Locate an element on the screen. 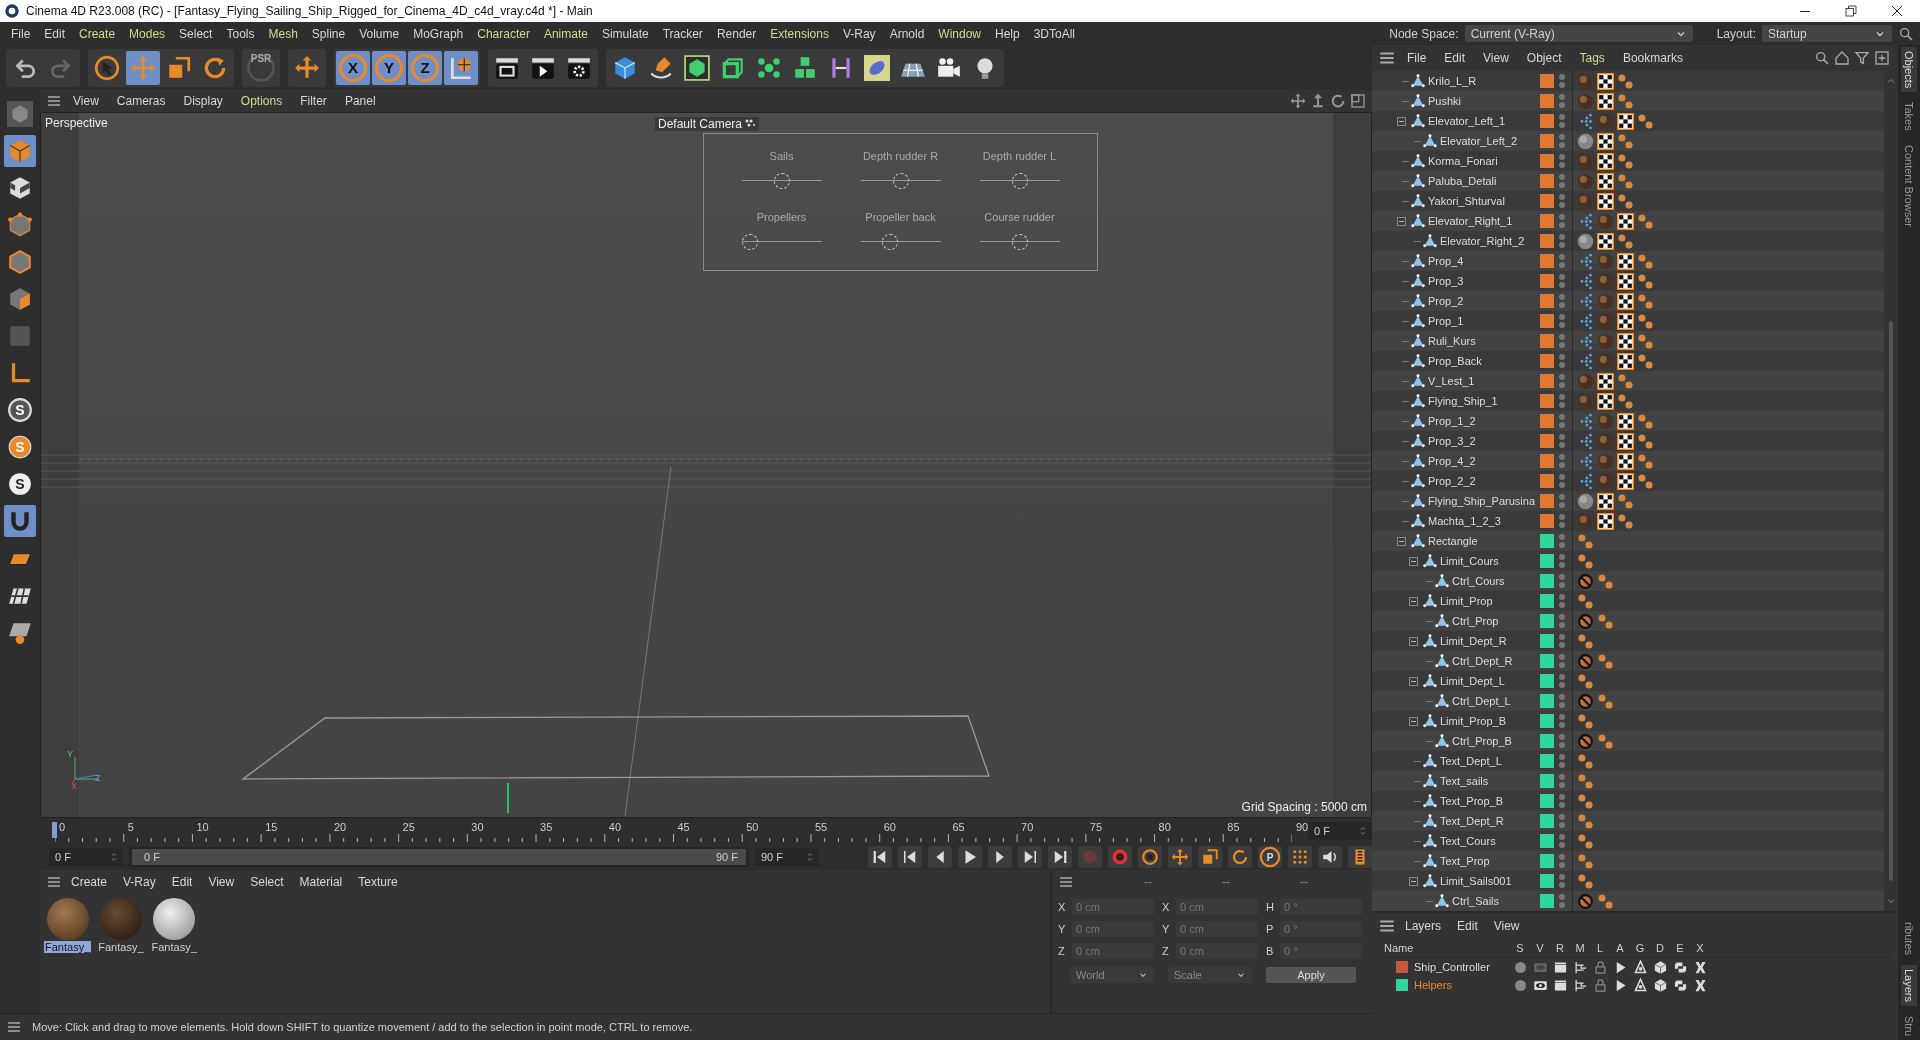  menu-item: Help is located at coordinates (1007, 33).